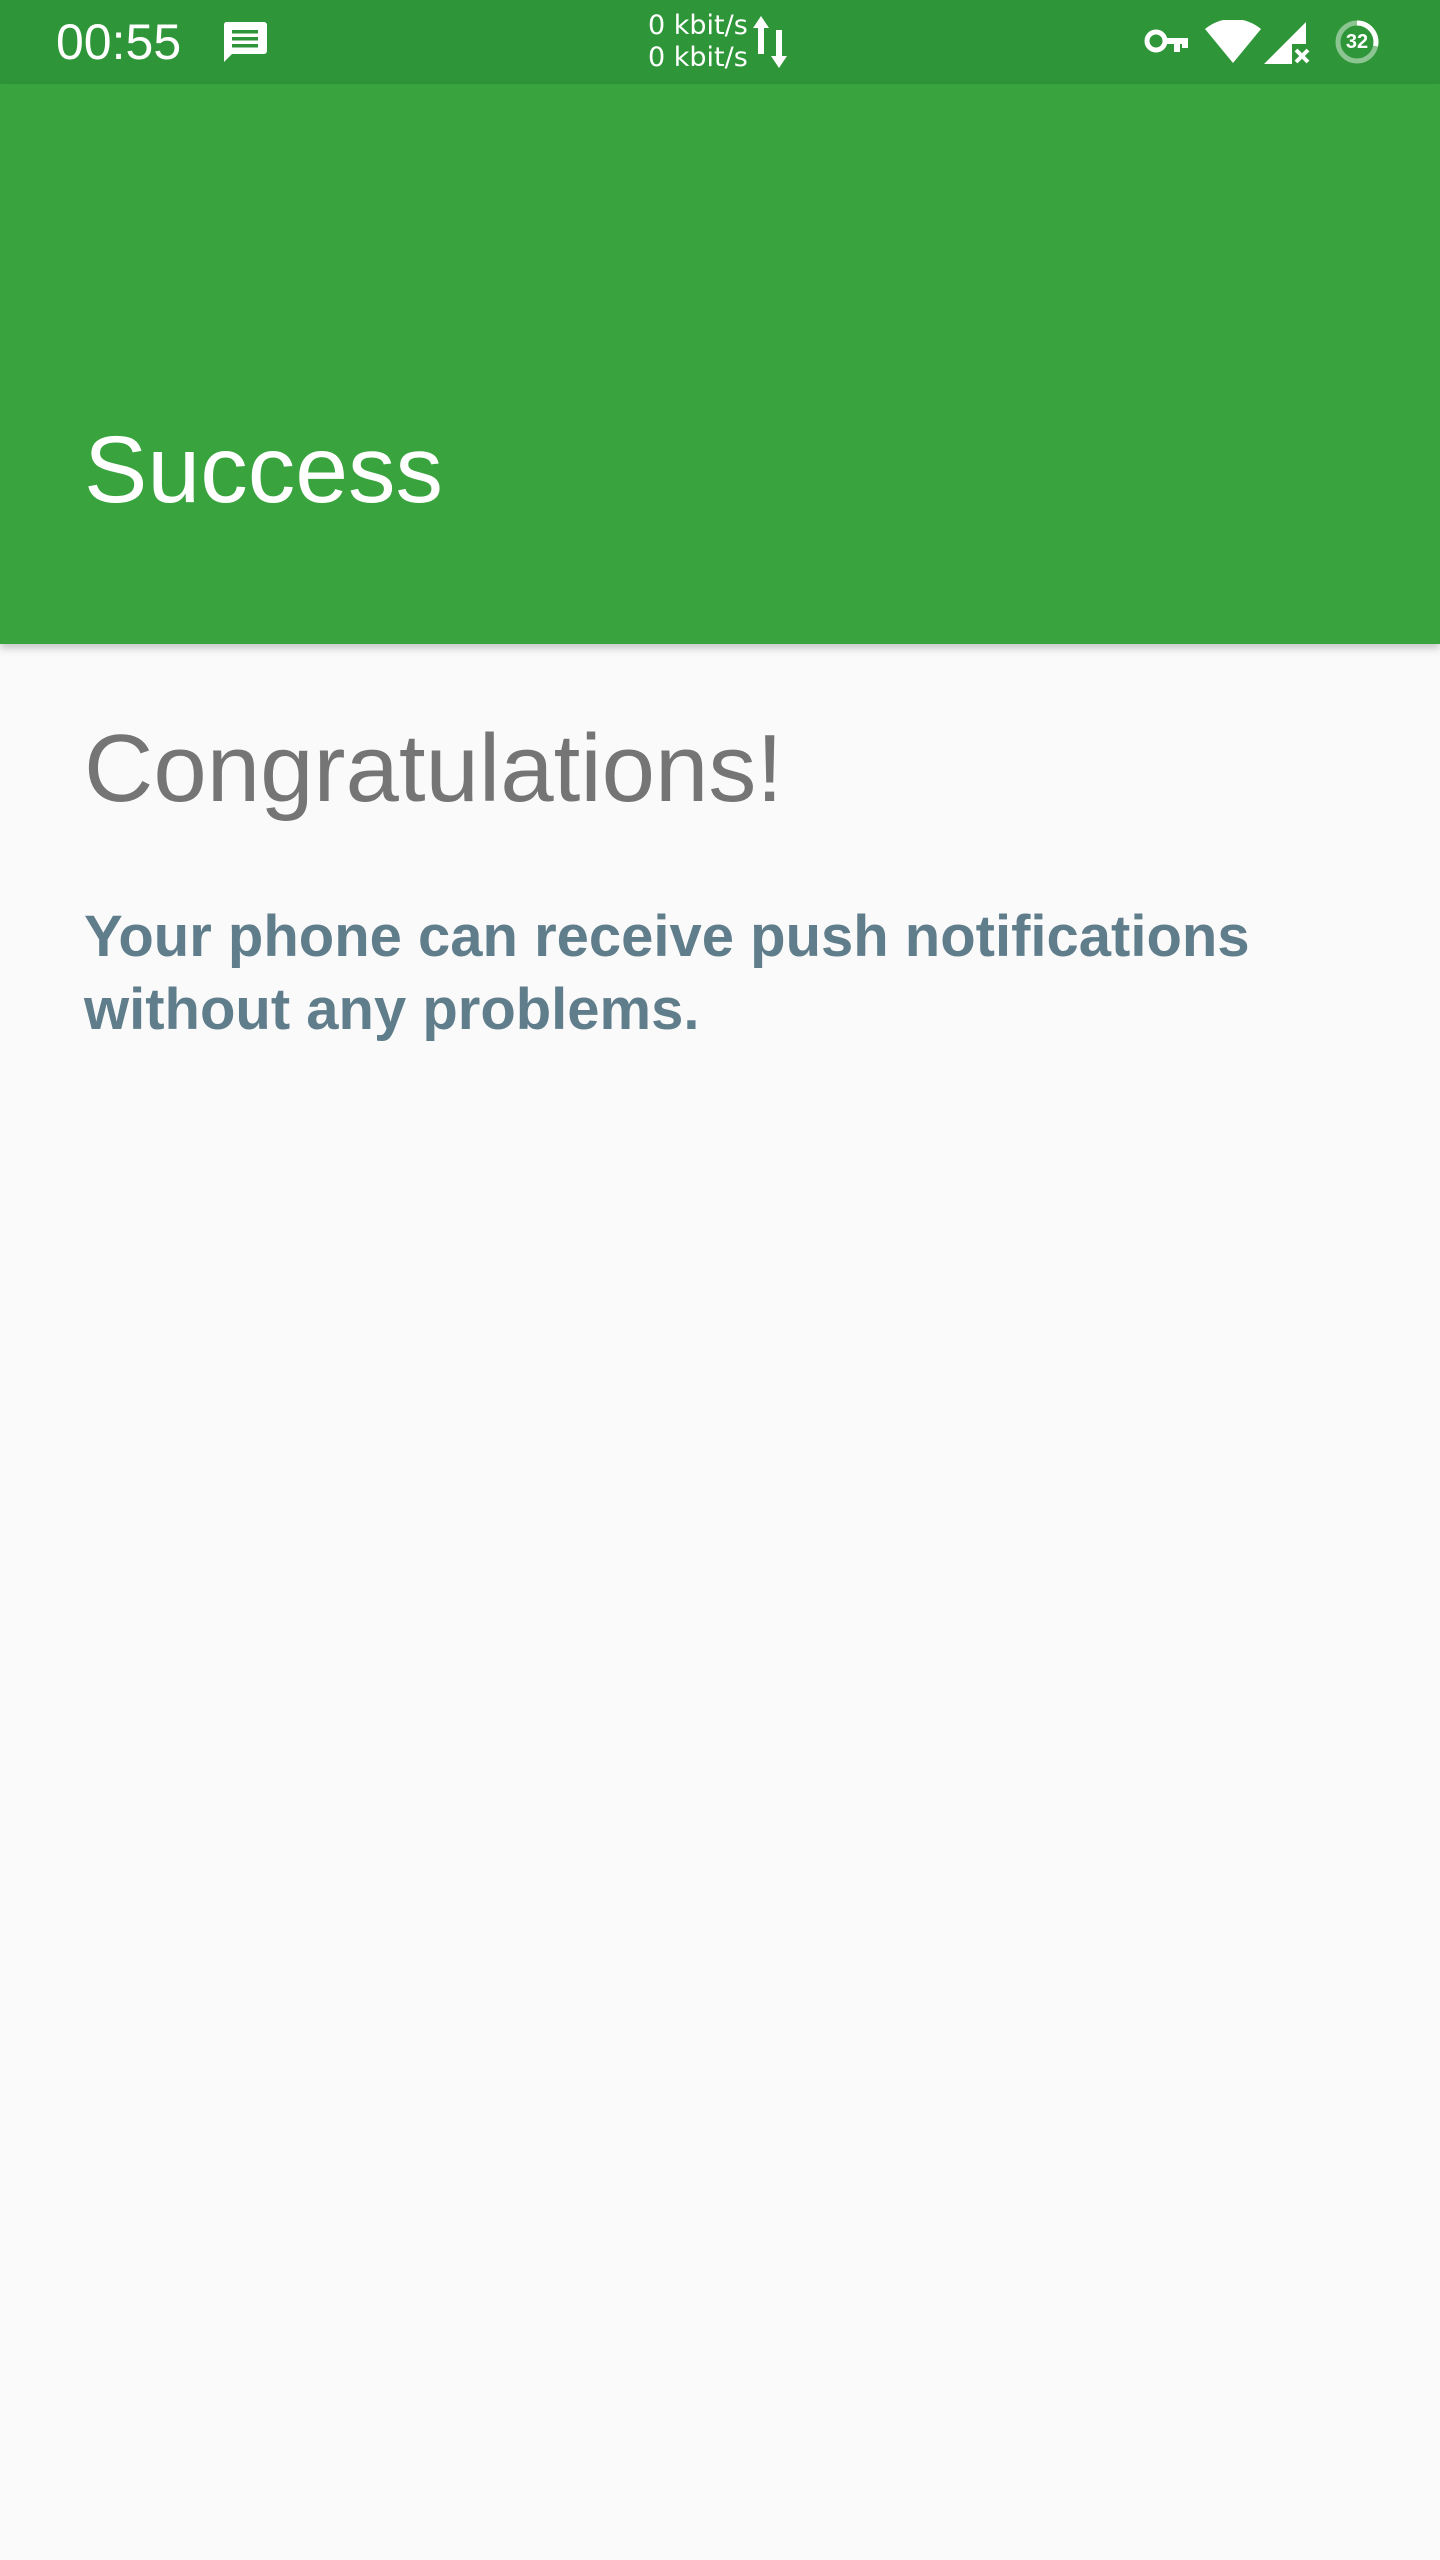  Describe the element at coordinates (119, 42) in the screenshot. I see `status-time: 00:55` at that location.